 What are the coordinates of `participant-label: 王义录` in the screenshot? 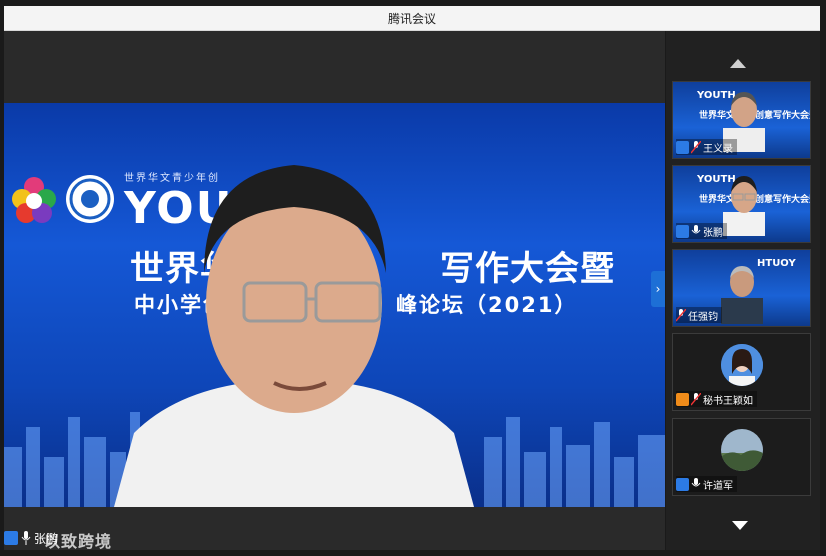 It's located at (706, 147).